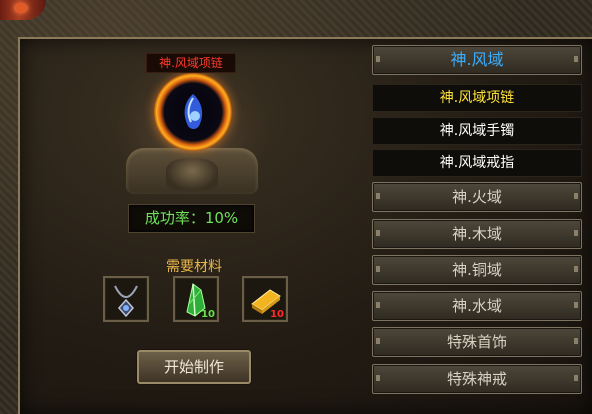  I want to click on sub-item-bracelet: 神.风域手镯, so click(477, 131).